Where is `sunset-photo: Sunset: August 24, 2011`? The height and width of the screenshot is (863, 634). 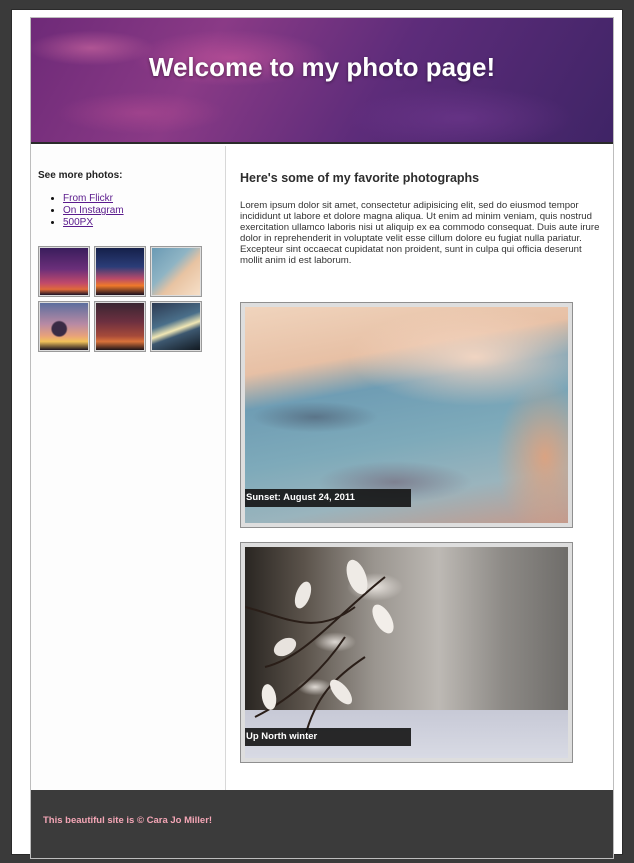 sunset-photo: Sunset: August 24, 2011 is located at coordinates (406, 415).